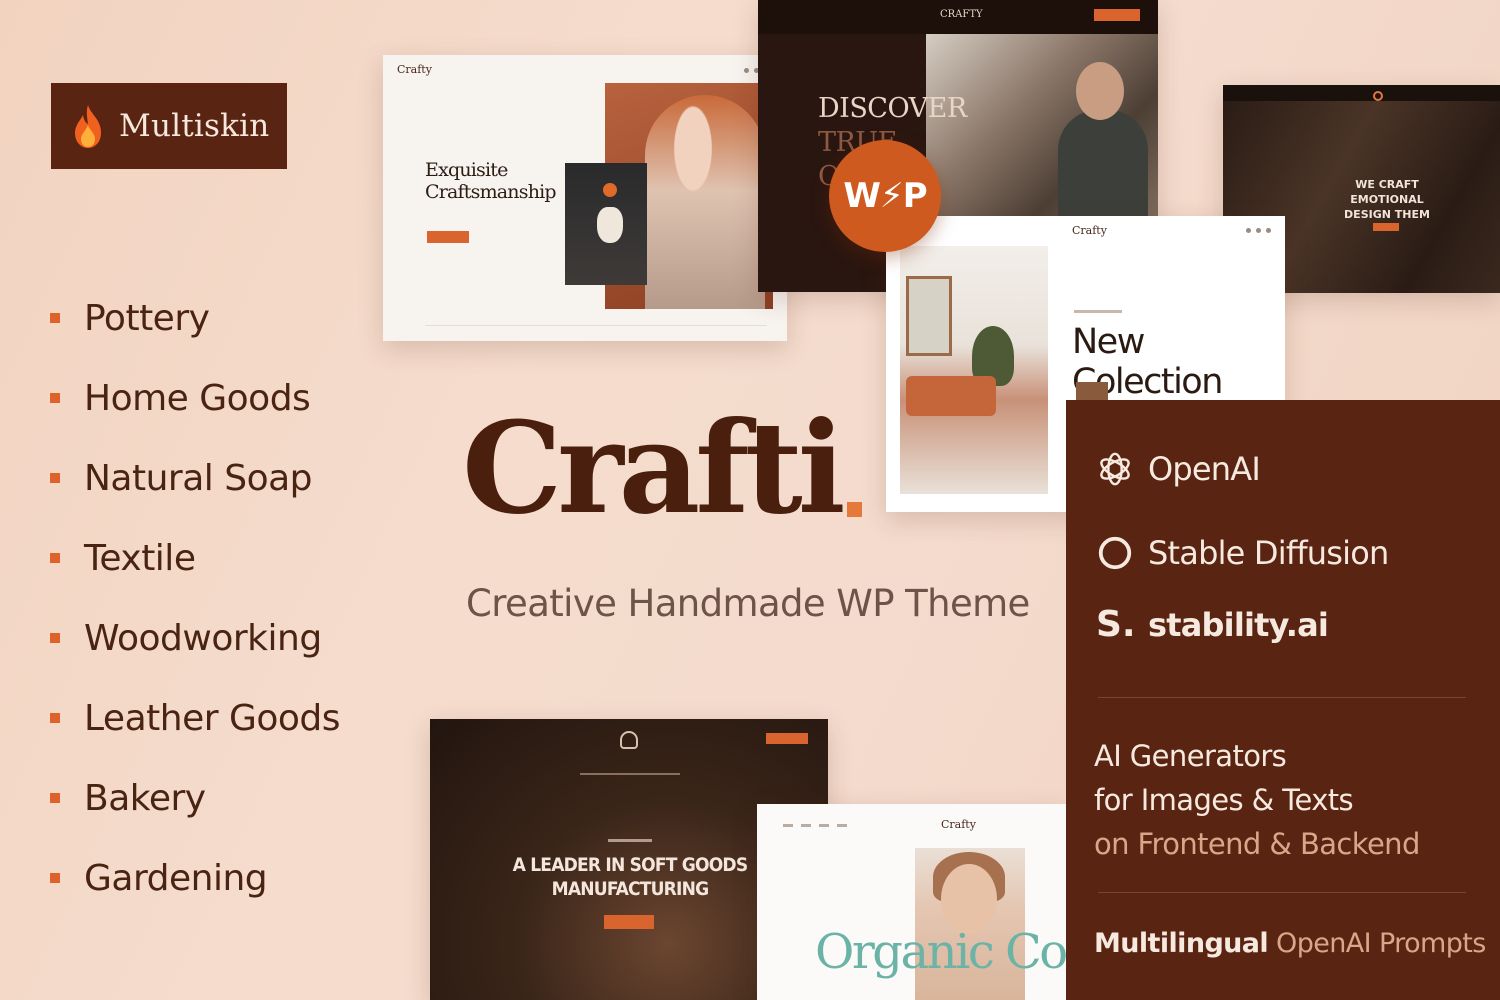 The image size is (1500, 1000). Describe the element at coordinates (1377, 943) in the screenshot. I see `multilingual-rest: OpenAI Prompts` at that location.